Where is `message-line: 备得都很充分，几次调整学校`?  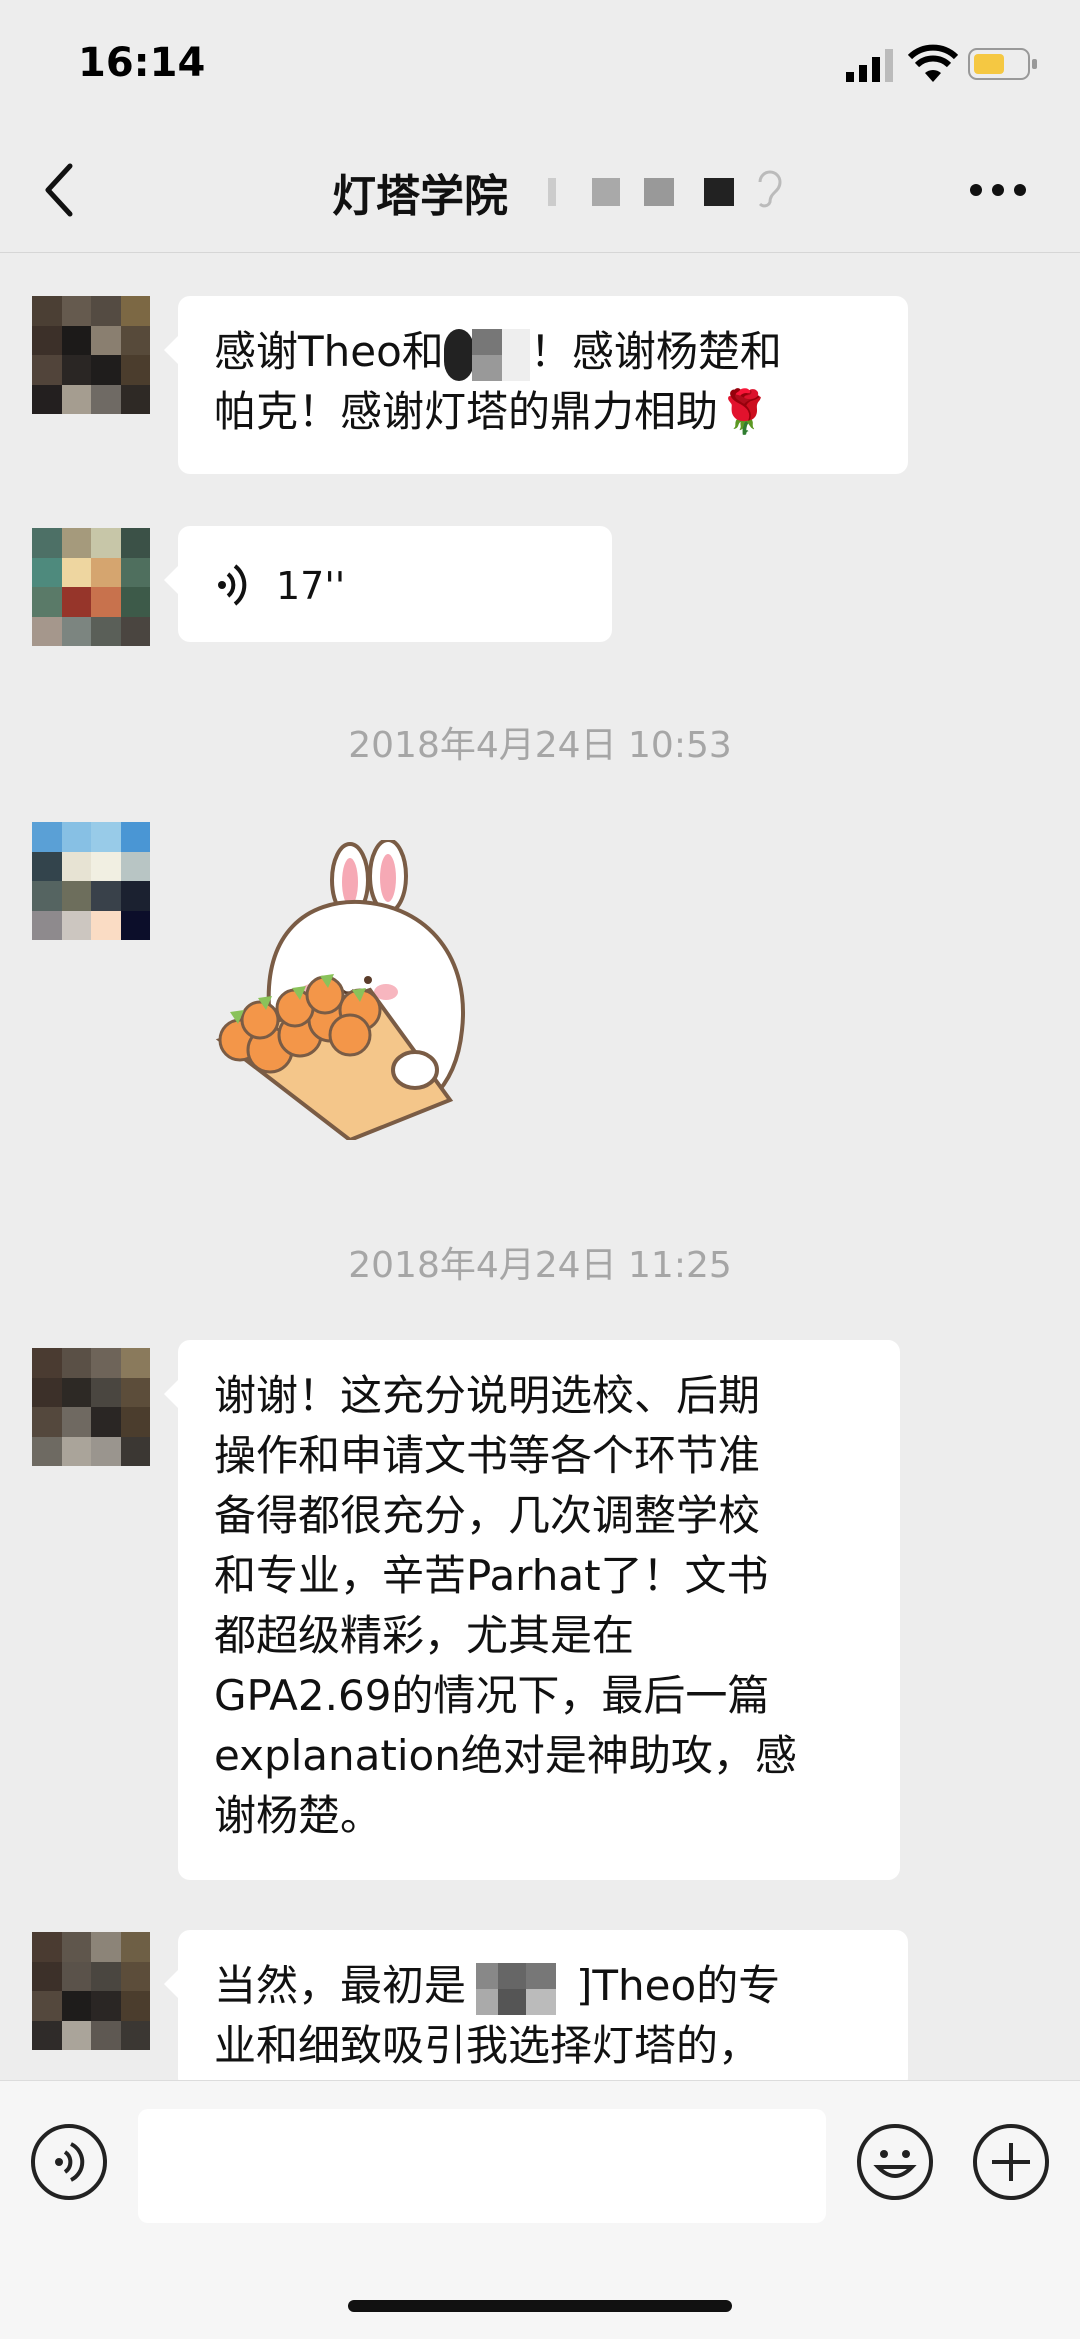 message-line: 备得都很充分，几次调整学校 is located at coordinates (487, 1515).